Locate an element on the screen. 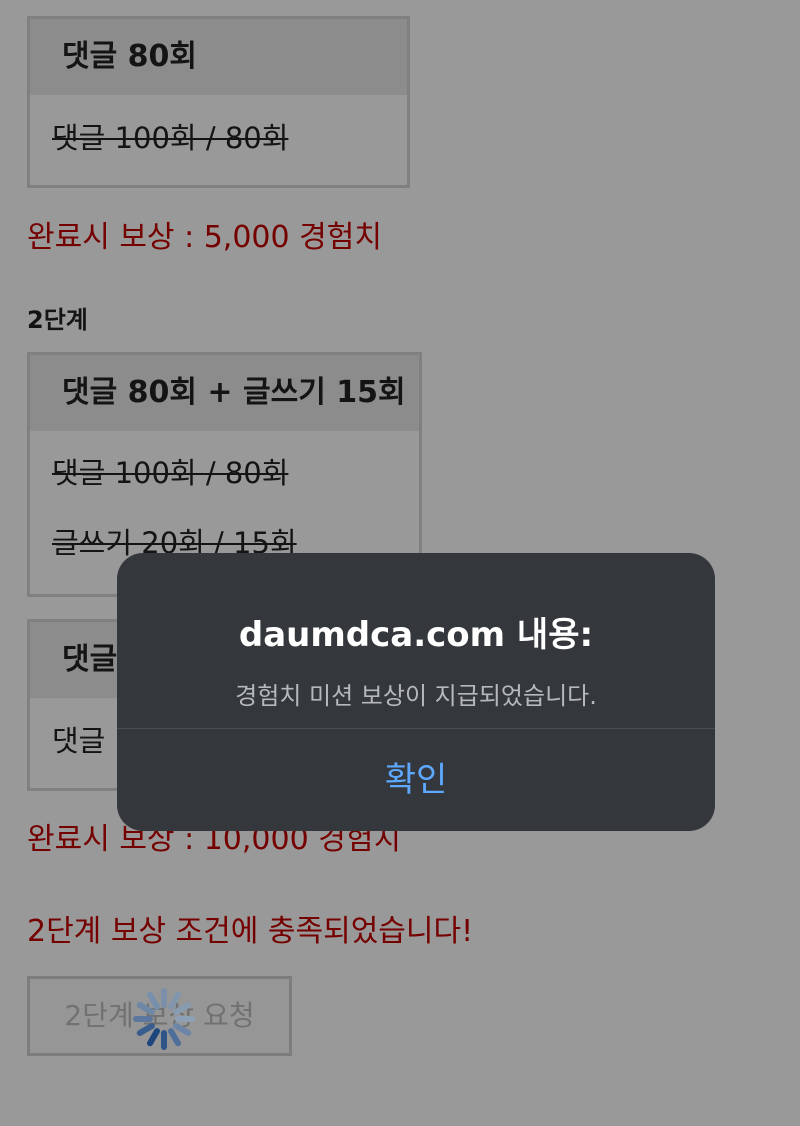  alert-title: daumdca.com 내용: is located at coordinates (416, 635).